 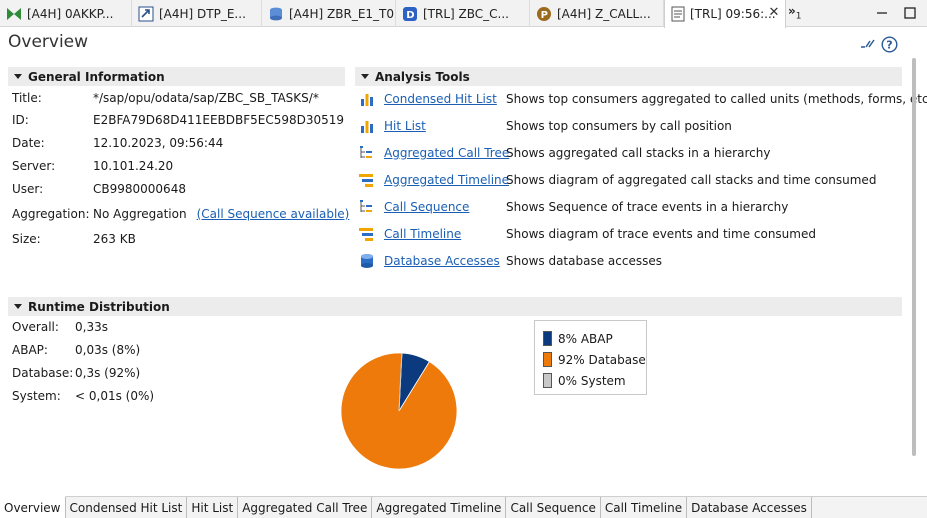 What do you see at coordinates (60, 327) in the screenshot?
I see `runtime-row-overall: Overall: 0,33s` at bounding box center [60, 327].